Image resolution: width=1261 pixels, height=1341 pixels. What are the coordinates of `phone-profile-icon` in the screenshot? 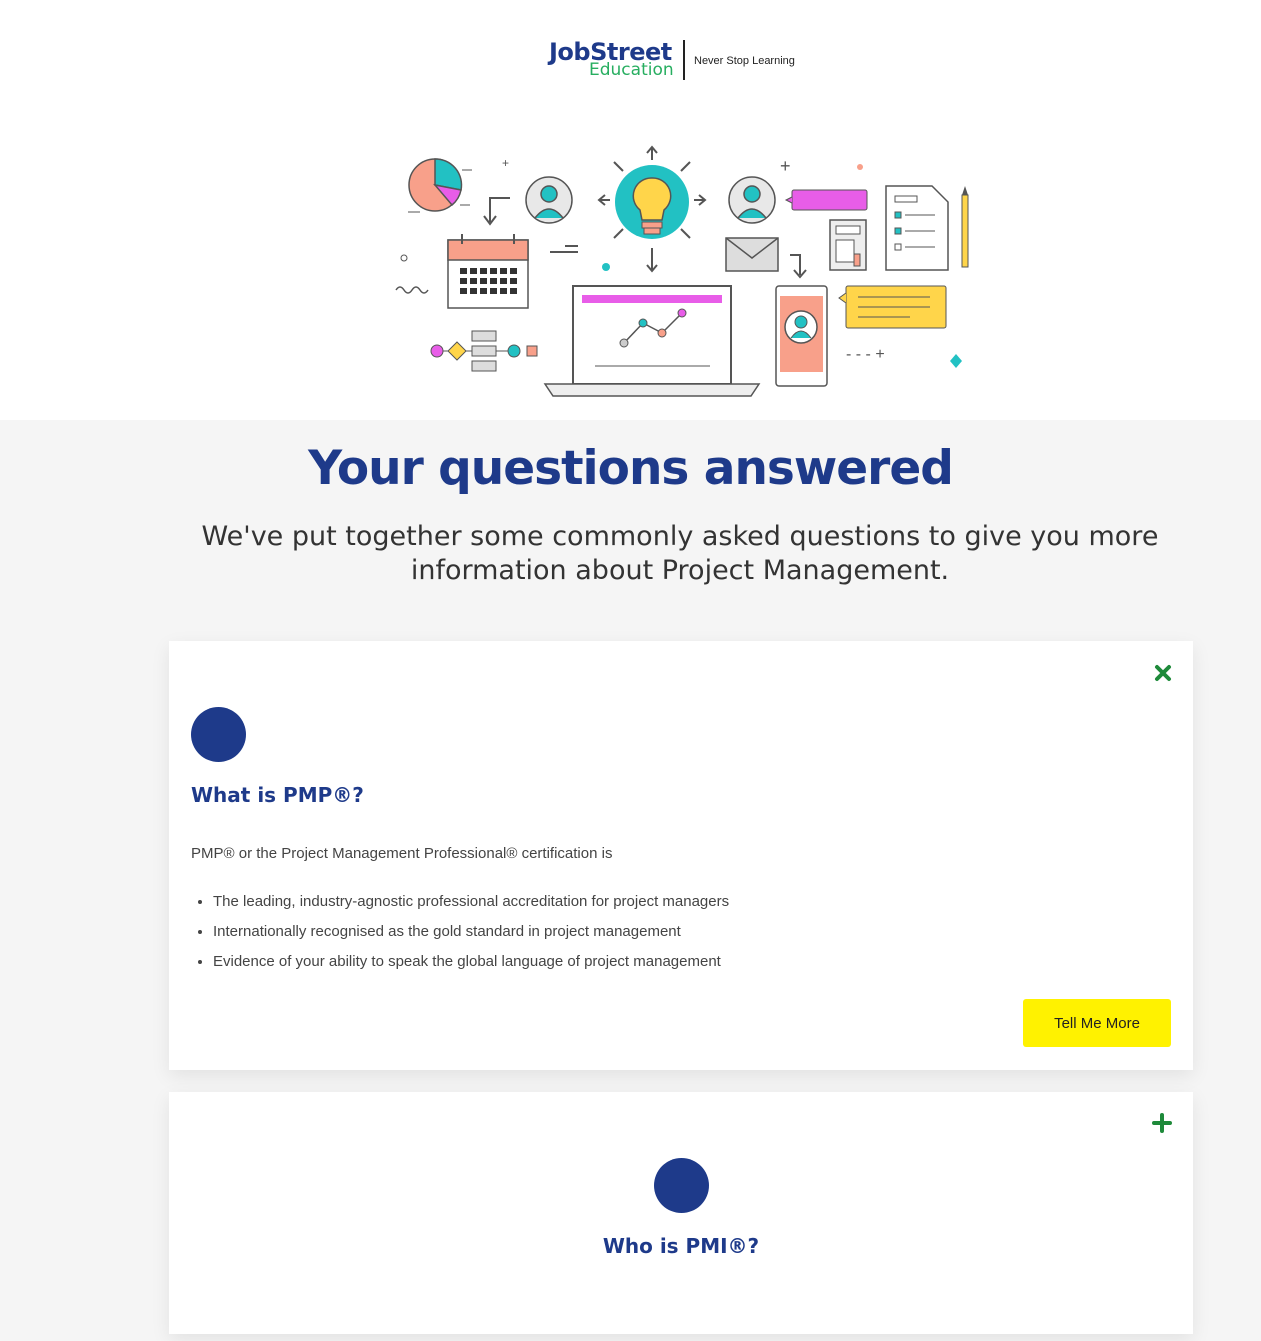 It's located at (801, 336).